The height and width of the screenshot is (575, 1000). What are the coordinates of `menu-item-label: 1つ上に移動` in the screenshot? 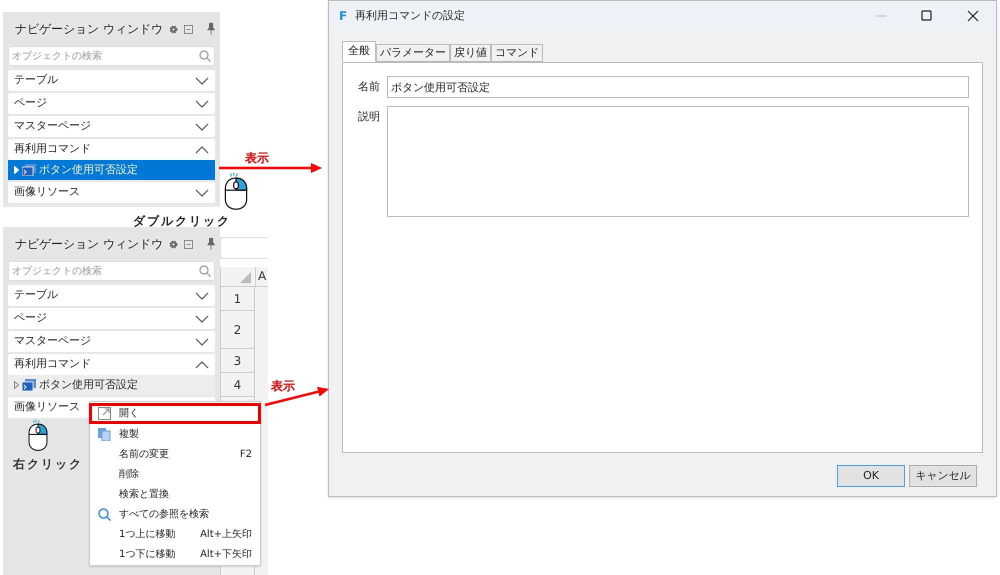 It's located at (147, 535).